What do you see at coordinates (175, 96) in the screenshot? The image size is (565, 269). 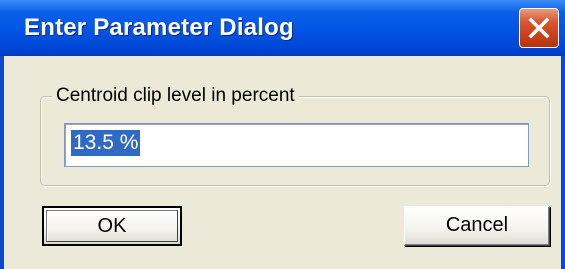 I see `groupbox-label: Centroid clip level in percent` at bounding box center [175, 96].